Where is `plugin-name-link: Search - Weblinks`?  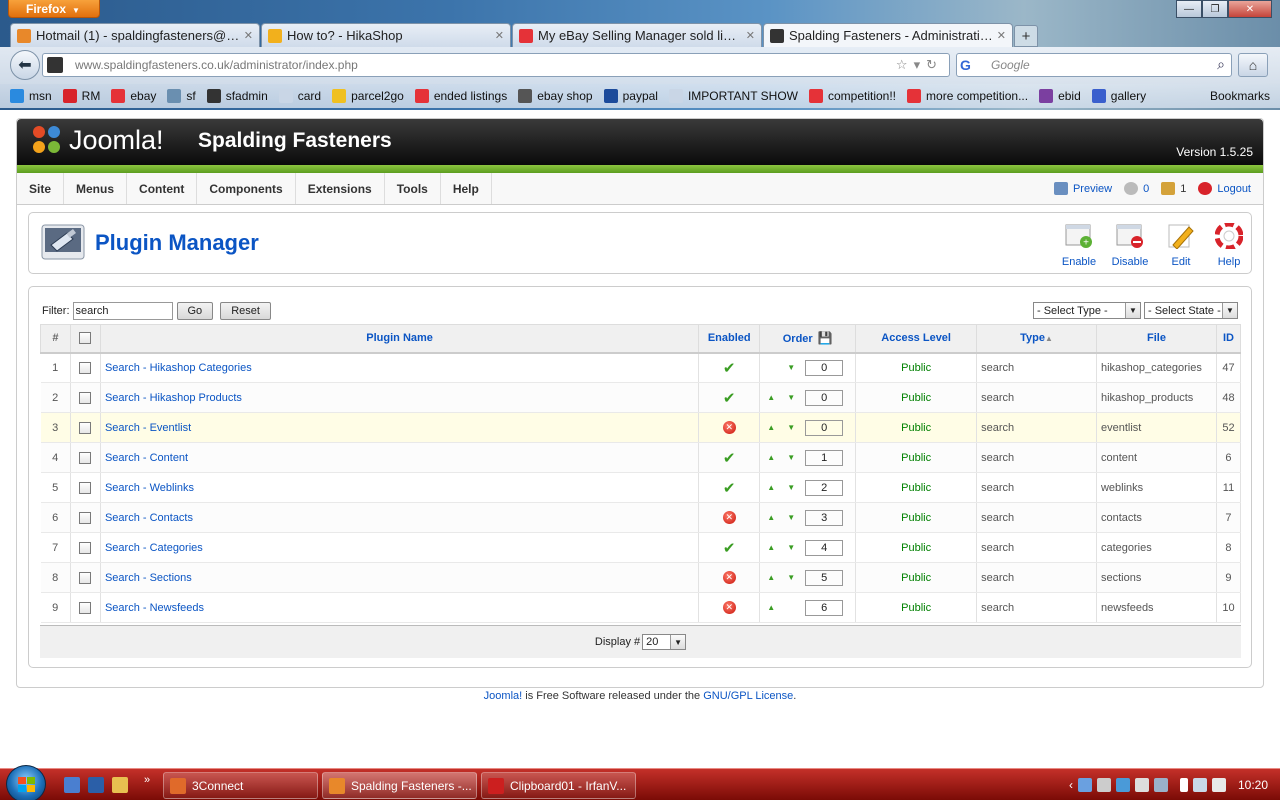
plugin-name-link: Search - Weblinks is located at coordinates (400, 487).